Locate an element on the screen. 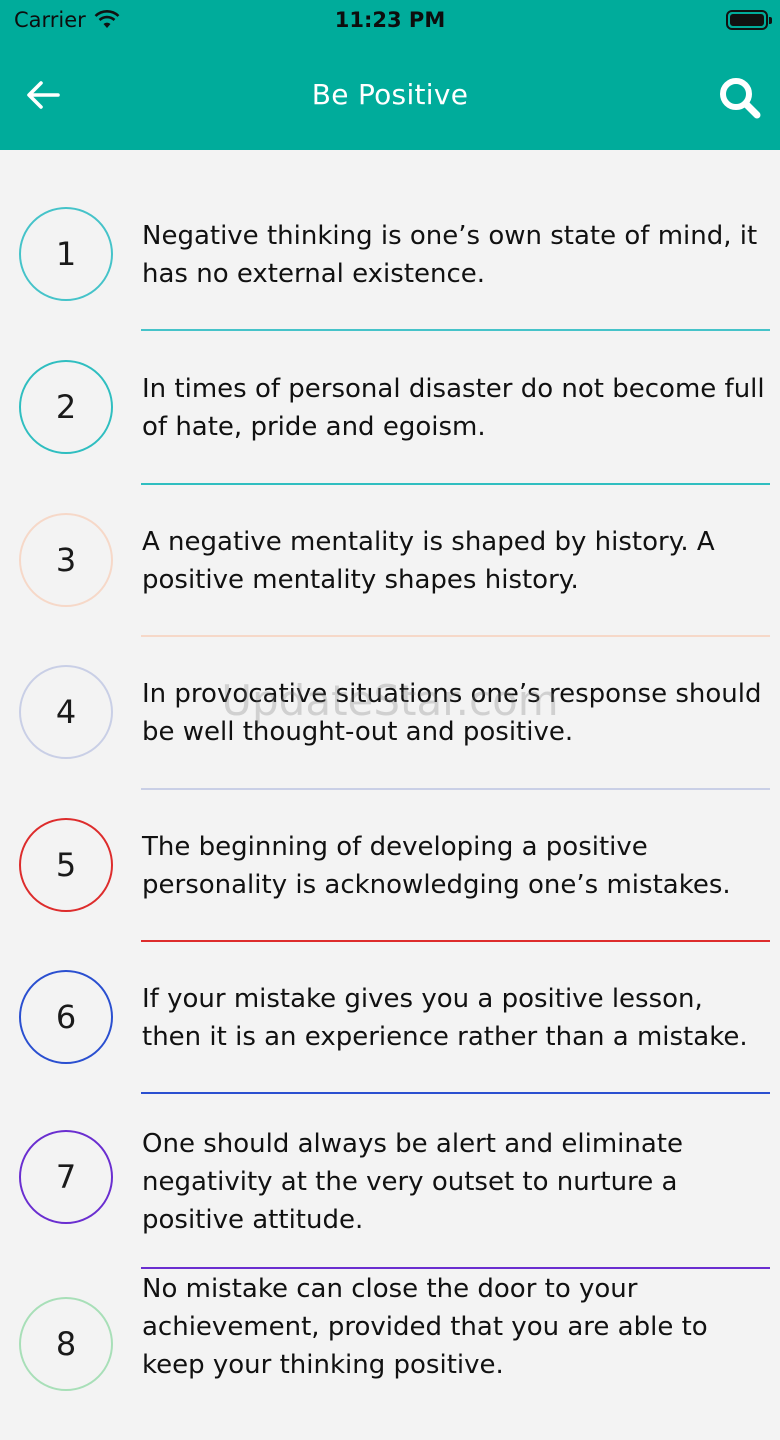 This screenshot has width=780, height=1440. arrow-left-icon is located at coordinates (43, 95).